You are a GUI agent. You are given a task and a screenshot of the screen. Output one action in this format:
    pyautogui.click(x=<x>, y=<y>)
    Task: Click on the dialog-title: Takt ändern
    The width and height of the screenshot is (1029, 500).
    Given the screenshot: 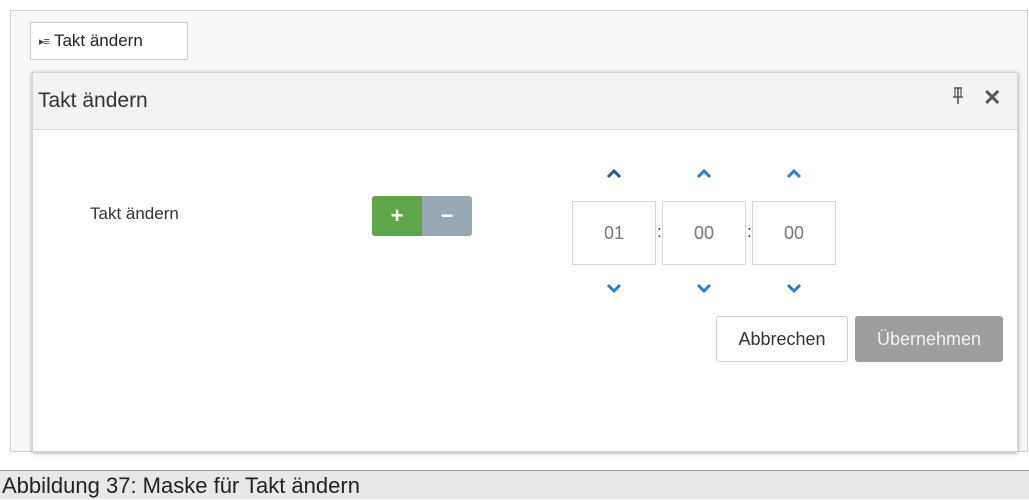 What is the action you would take?
    pyautogui.click(x=93, y=100)
    